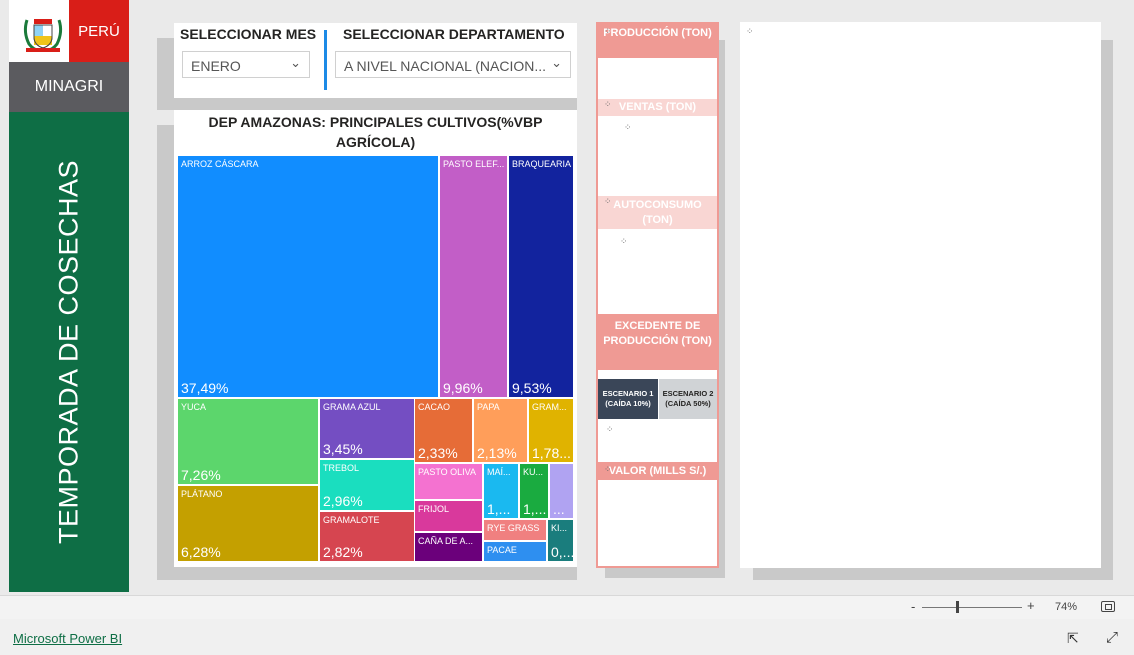  I want to click on treemap-tile-label: PACAE, so click(502, 550).